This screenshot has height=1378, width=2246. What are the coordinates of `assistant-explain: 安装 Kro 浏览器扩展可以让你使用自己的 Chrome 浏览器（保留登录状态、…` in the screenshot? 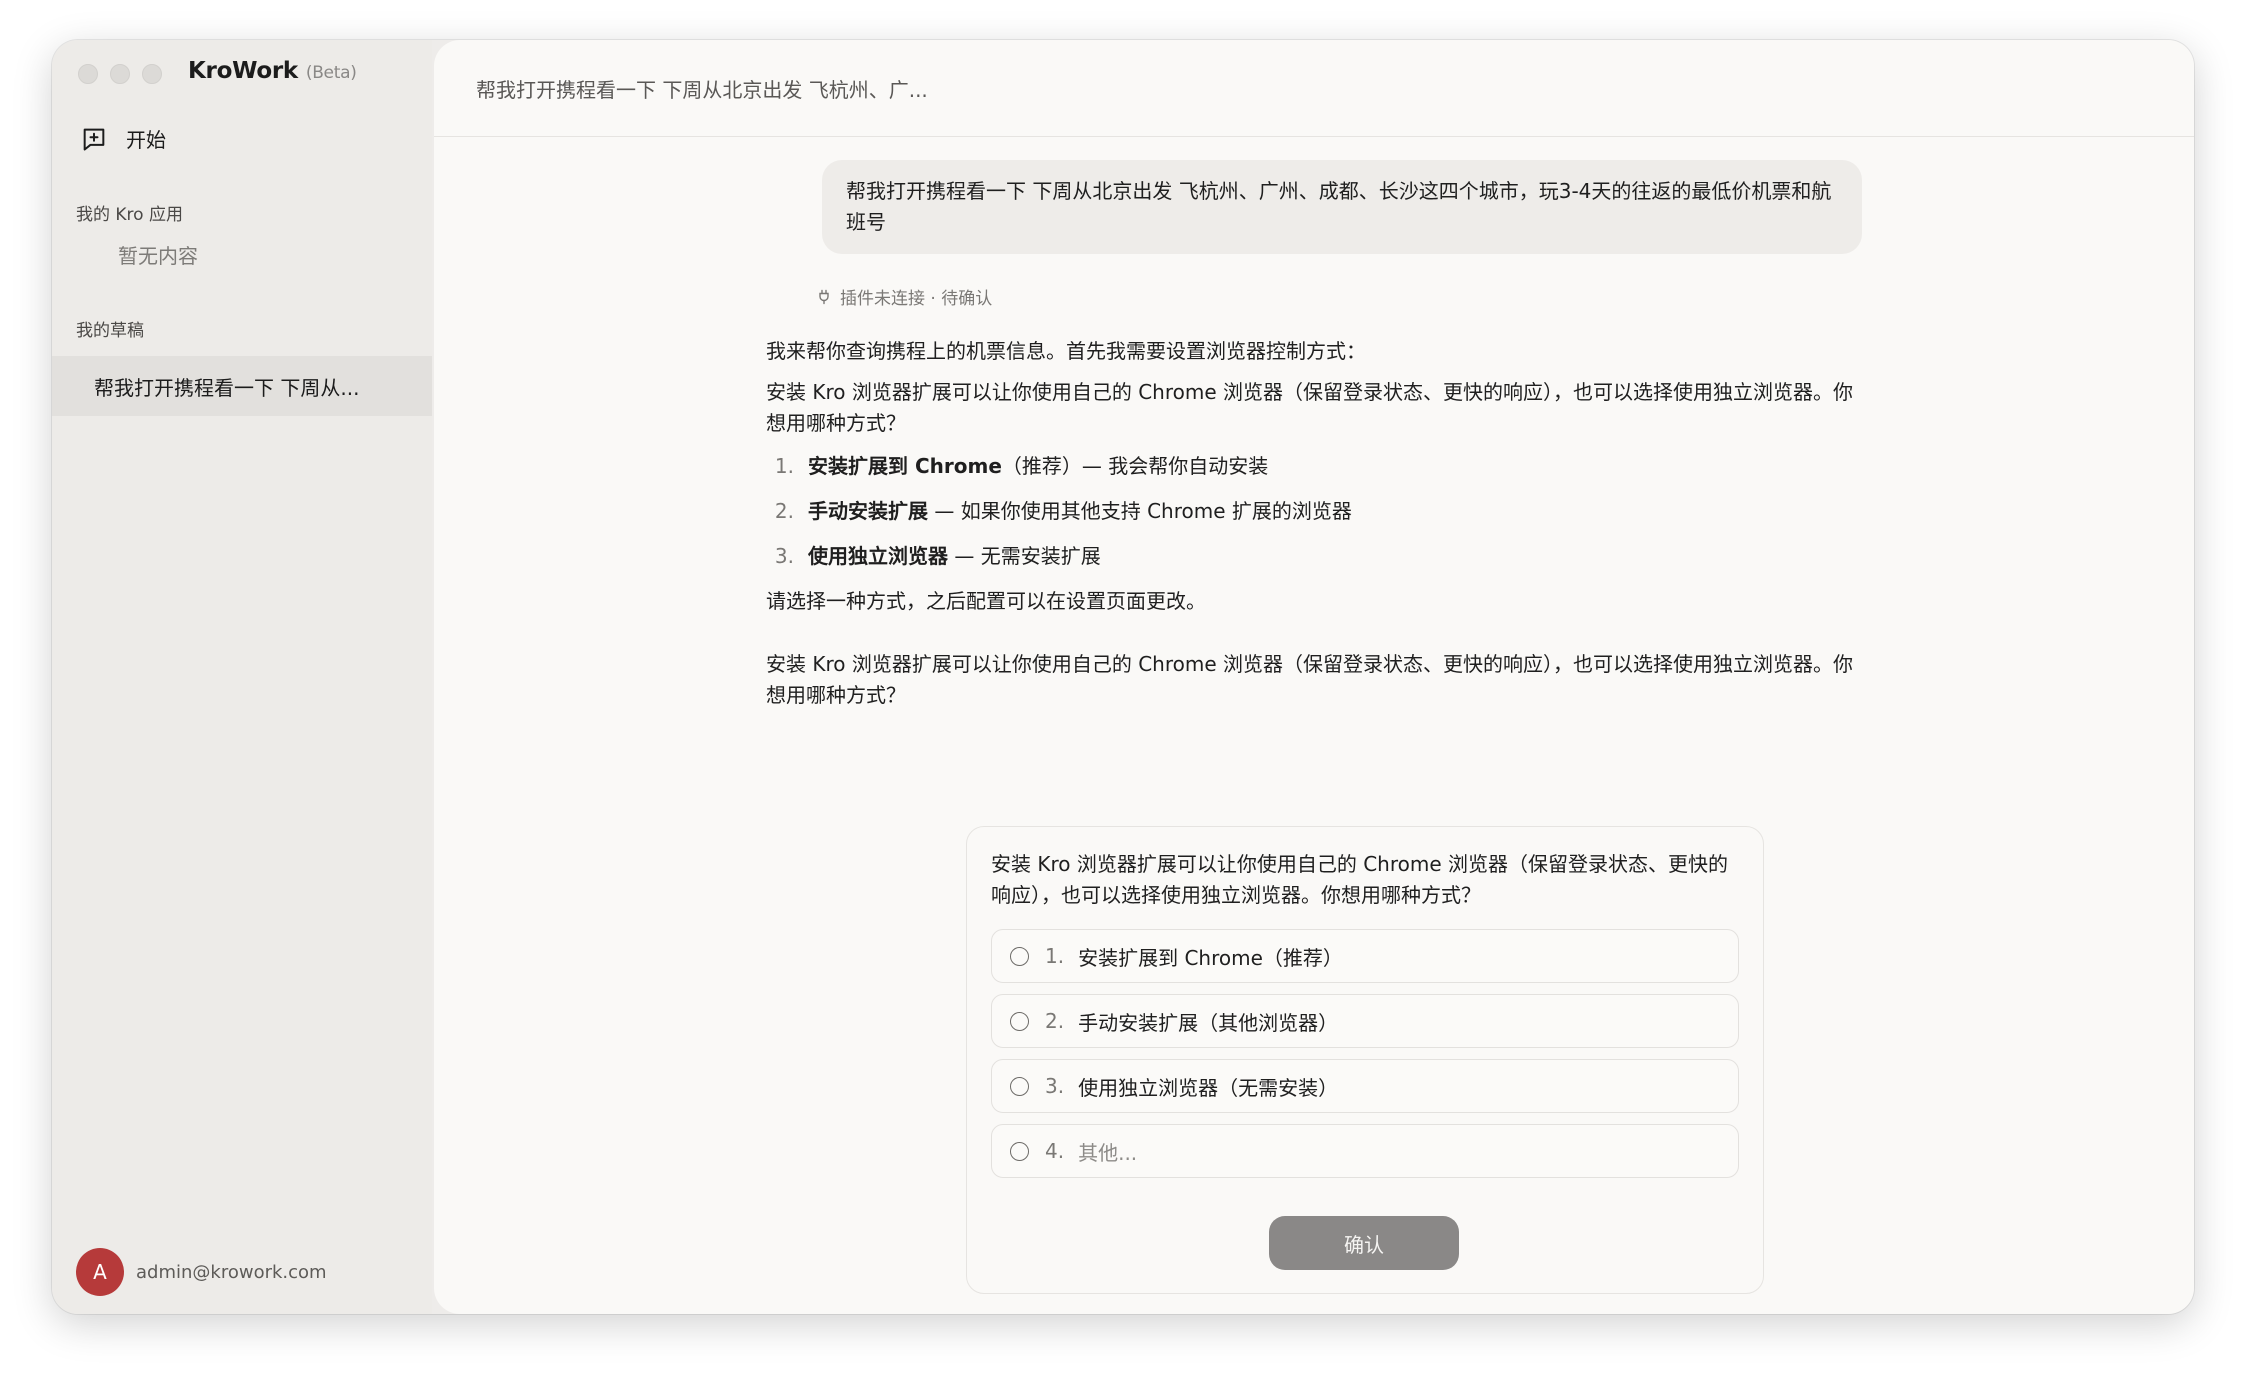 It's located at (1310, 407).